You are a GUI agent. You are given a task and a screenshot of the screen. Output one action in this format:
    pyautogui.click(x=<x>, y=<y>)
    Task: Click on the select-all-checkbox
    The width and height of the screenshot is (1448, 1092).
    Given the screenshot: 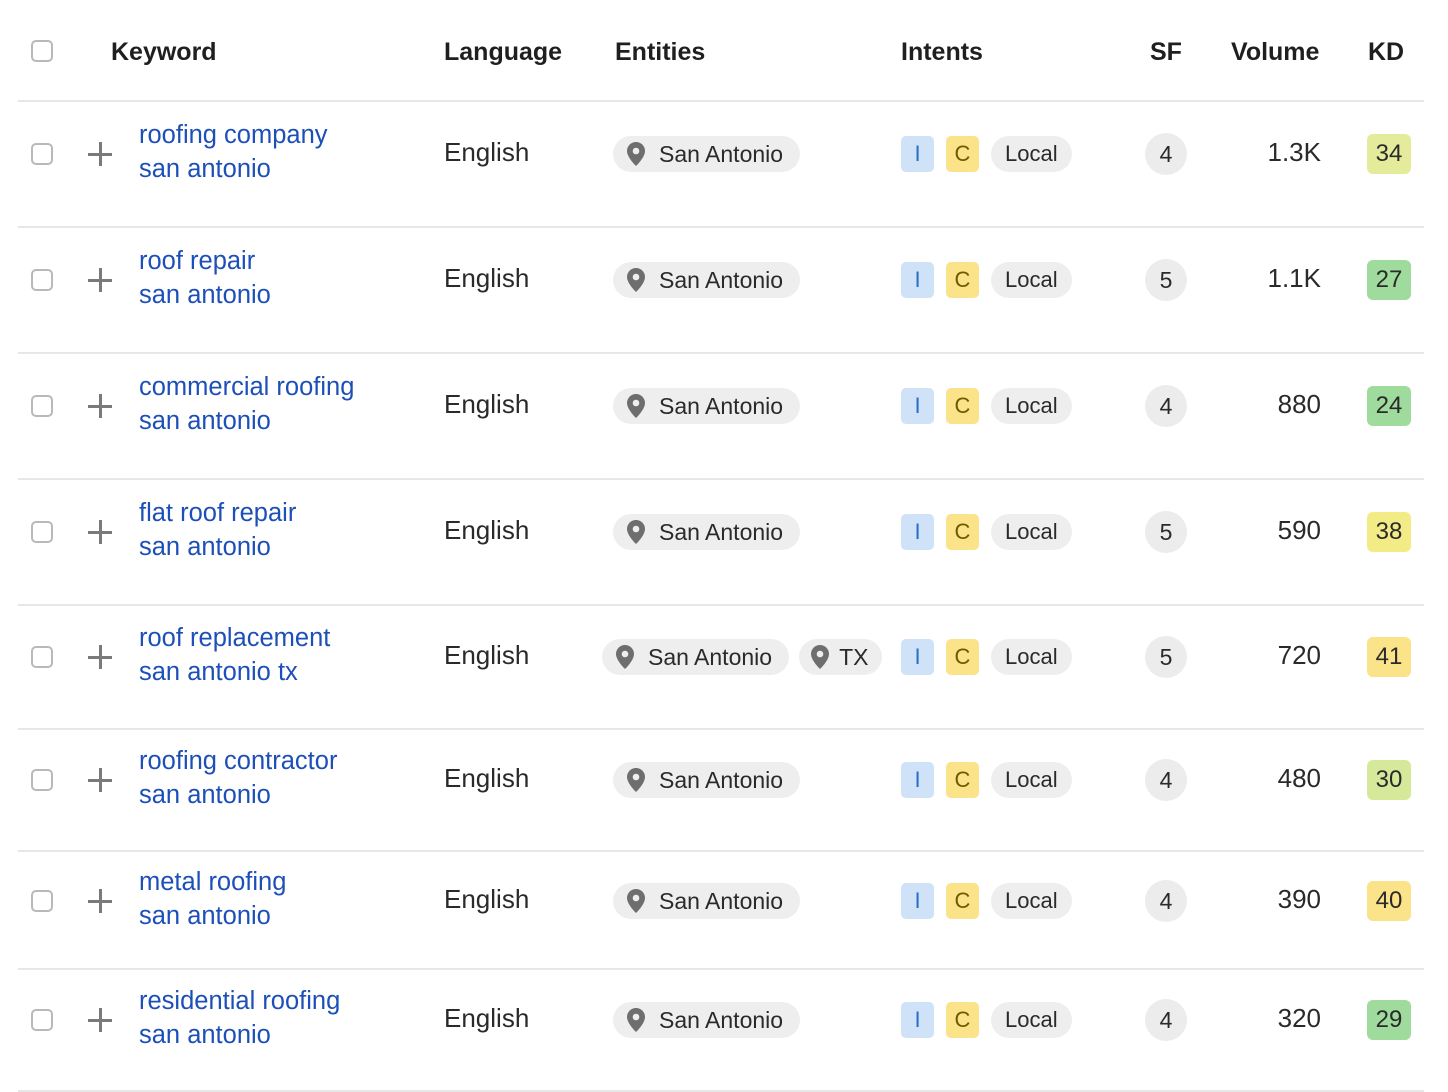 What is the action you would take?
    pyautogui.click(x=42, y=51)
    